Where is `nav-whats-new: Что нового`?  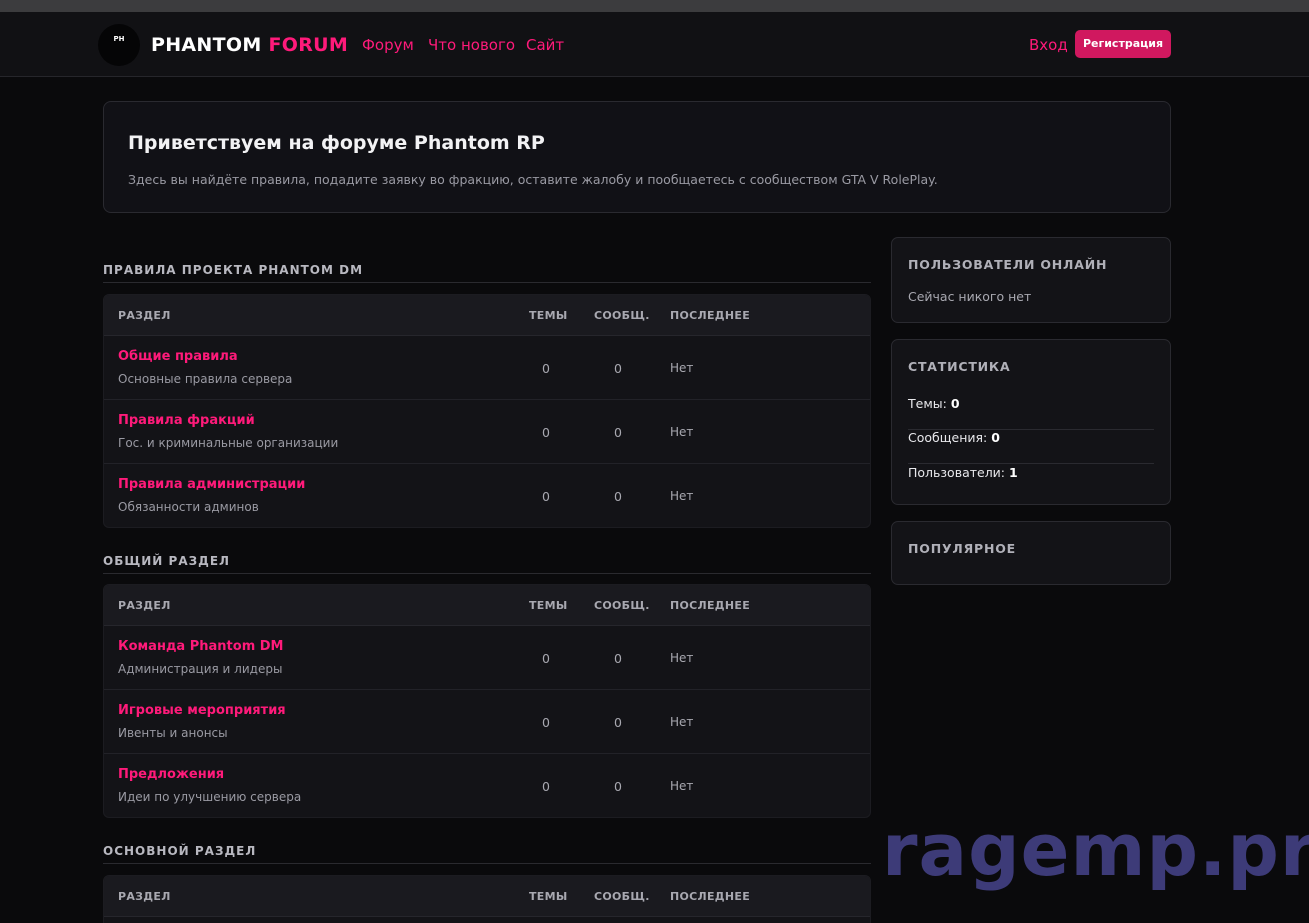
nav-whats-new: Что нового is located at coordinates (471, 45).